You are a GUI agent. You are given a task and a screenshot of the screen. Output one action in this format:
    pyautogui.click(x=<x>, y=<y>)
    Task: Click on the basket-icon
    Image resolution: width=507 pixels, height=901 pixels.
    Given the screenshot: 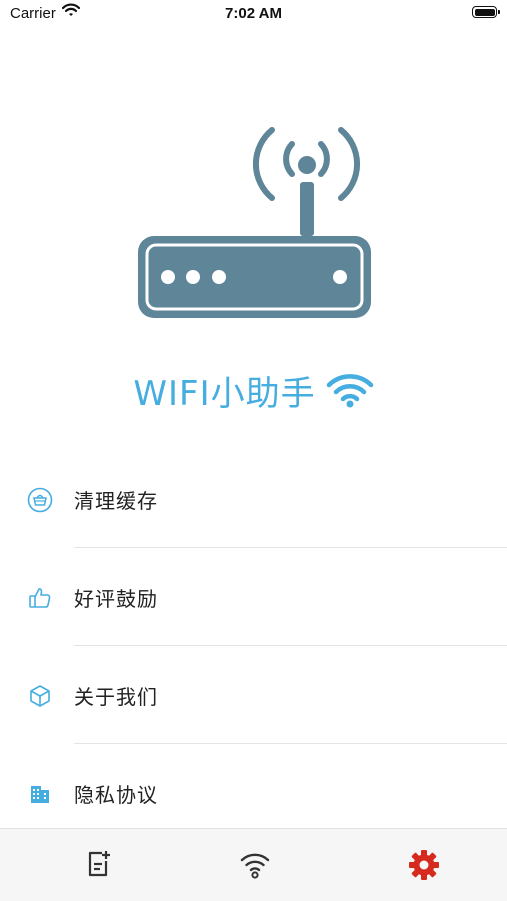 What is the action you would take?
    pyautogui.click(x=40, y=500)
    